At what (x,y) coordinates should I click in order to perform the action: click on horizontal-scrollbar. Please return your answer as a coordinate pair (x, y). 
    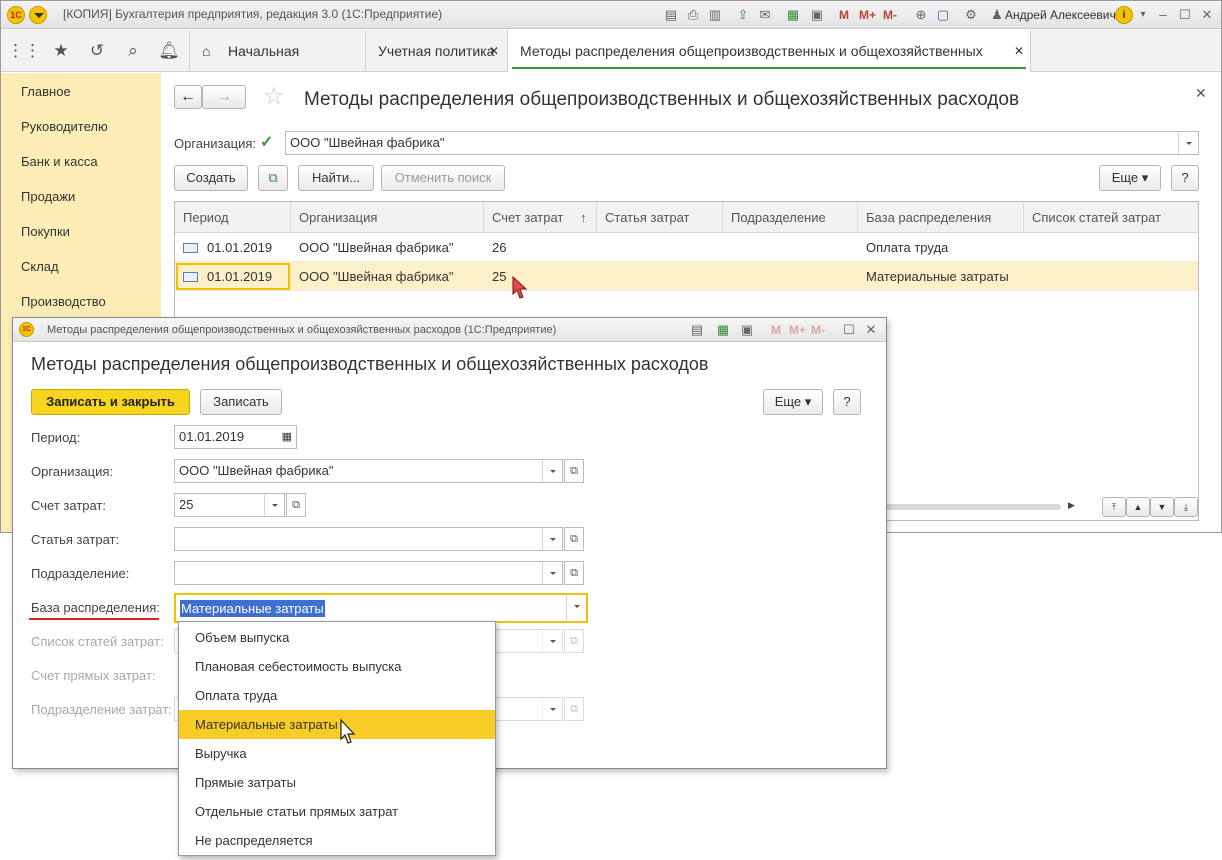
    Looking at the image, I should click on (968, 507).